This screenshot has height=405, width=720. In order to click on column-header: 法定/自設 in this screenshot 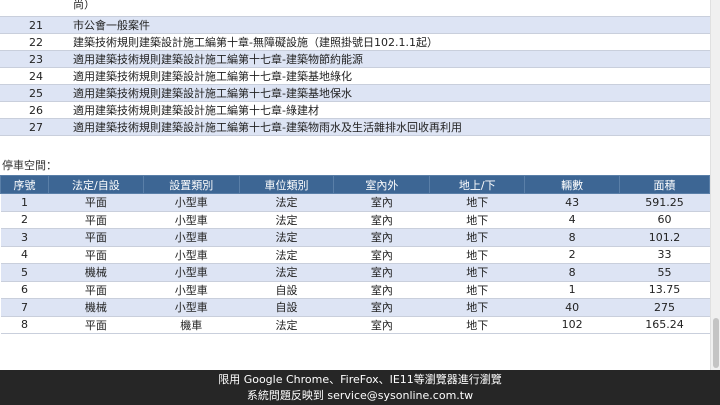, I will do `click(95, 184)`.